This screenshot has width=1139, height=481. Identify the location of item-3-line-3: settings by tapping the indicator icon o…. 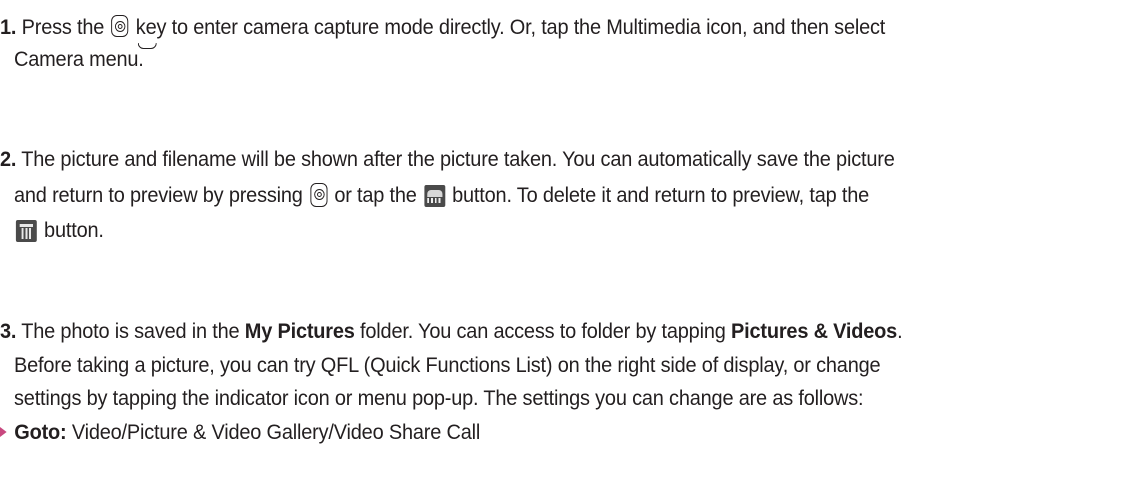
(439, 398).